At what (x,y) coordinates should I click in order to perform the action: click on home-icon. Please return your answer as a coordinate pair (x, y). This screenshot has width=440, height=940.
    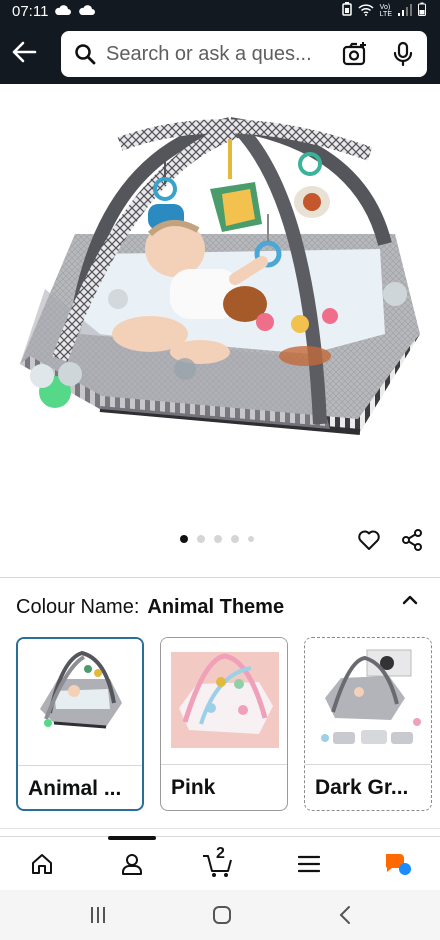
    Looking at the image, I should click on (42, 864).